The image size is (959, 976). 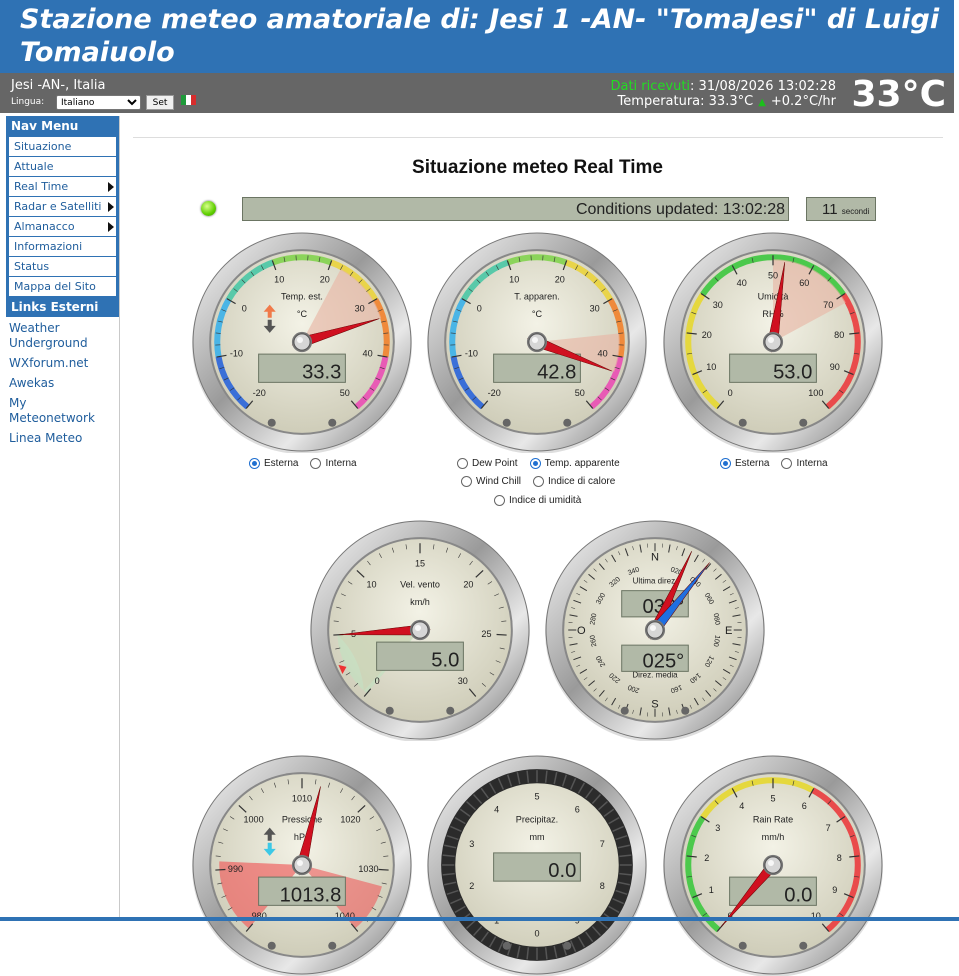 I want to click on radio-hum-esterna, so click(x=725, y=463).